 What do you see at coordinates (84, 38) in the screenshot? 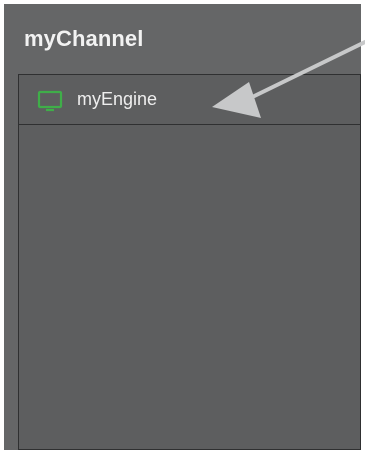
I see `channel-title: myChannel` at bounding box center [84, 38].